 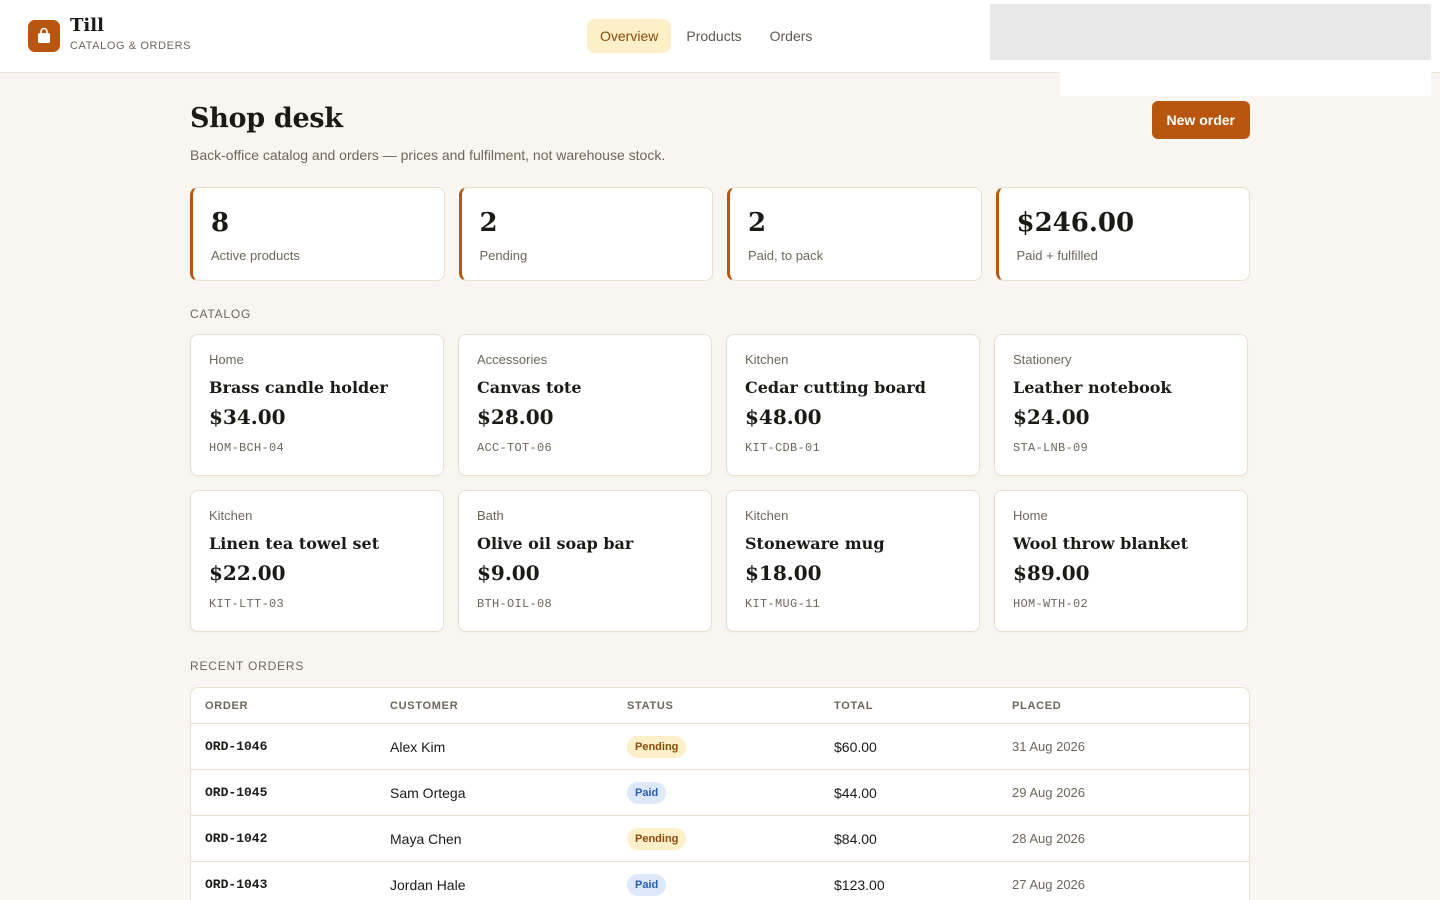 What do you see at coordinates (1092, 387) in the screenshot?
I see `product-name: Leather notebook` at bounding box center [1092, 387].